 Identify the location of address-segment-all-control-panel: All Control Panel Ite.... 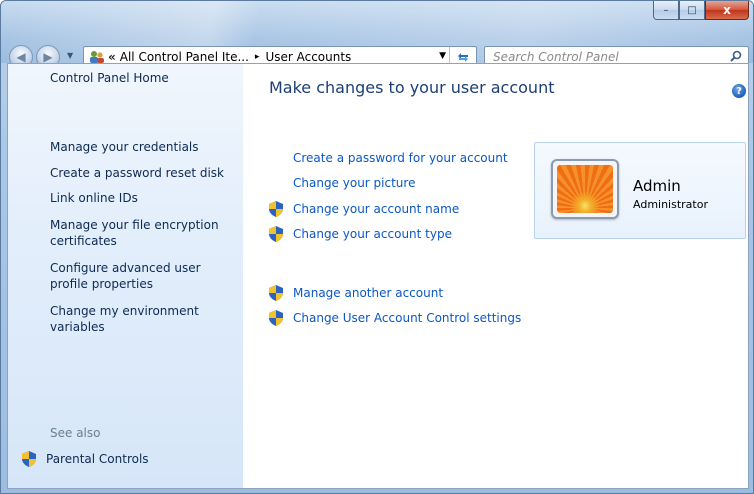
(184, 57).